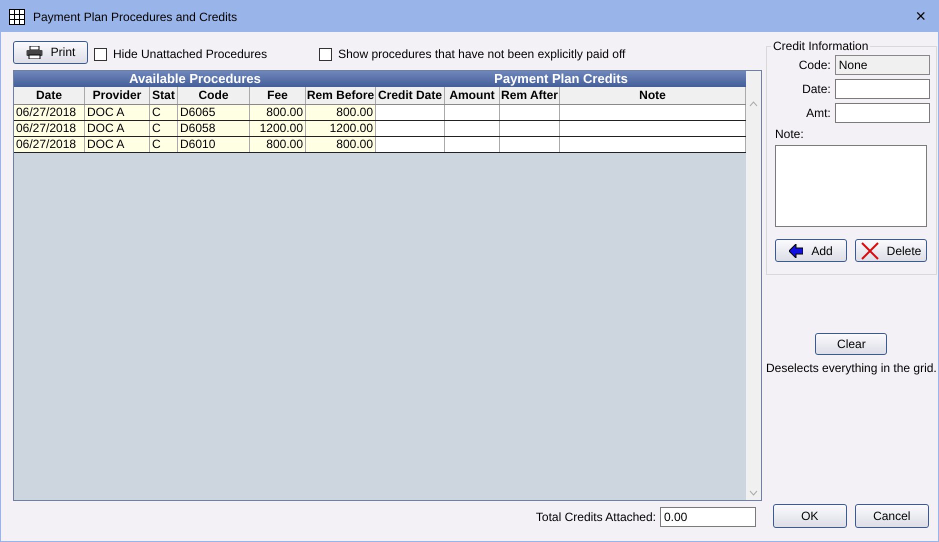 The image size is (939, 542). What do you see at coordinates (214, 95) in the screenshot?
I see `column-header: Code` at bounding box center [214, 95].